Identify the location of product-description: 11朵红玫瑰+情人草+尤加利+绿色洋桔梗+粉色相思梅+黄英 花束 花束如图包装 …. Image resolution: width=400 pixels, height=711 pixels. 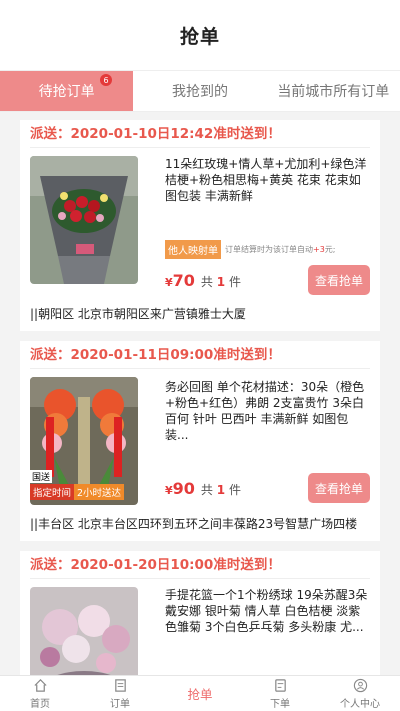
(266, 180).